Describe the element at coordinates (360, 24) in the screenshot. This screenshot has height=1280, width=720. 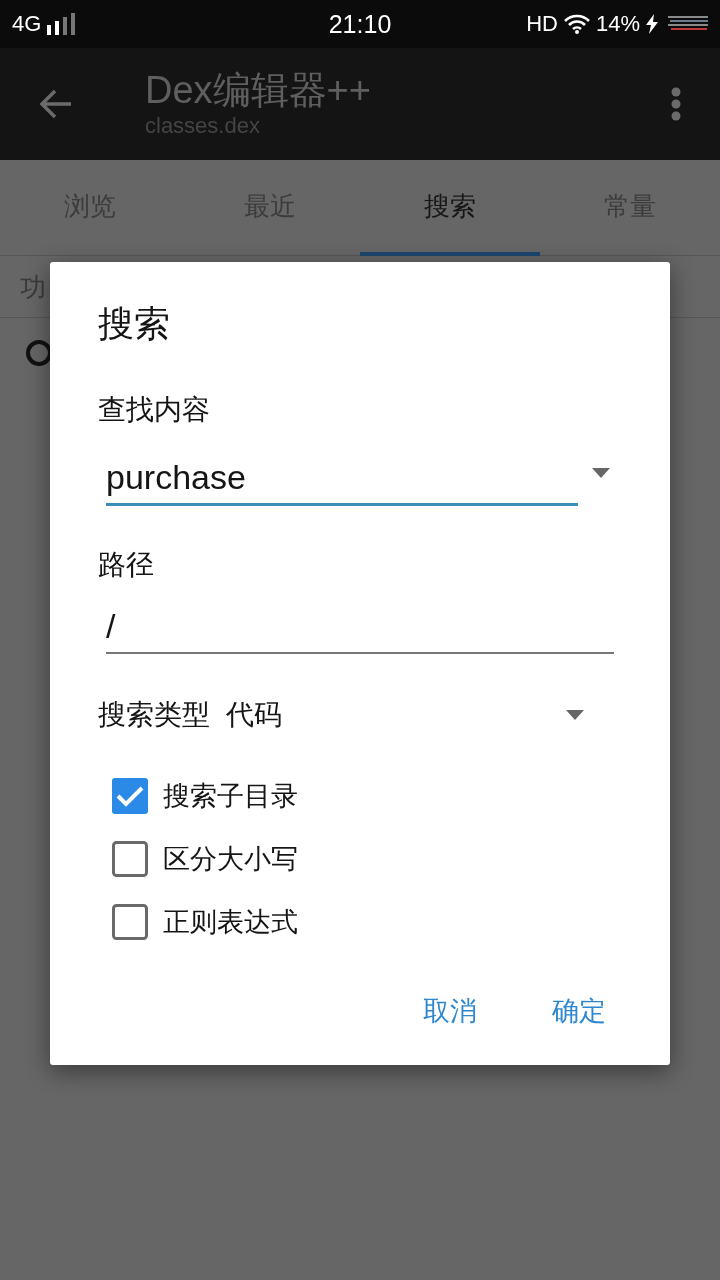
I see `clock-time: 21:10` at that location.